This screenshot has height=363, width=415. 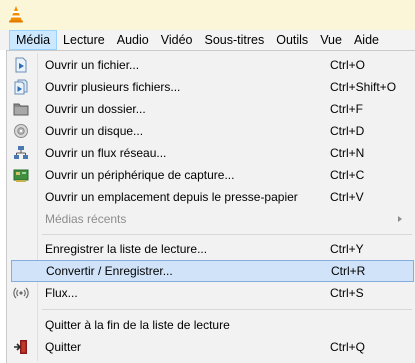 What do you see at coordinates (347, 153) in the screenshot?
I see `menu-item-shortcut: Ctrl+N` at bounding box center [347, 153].